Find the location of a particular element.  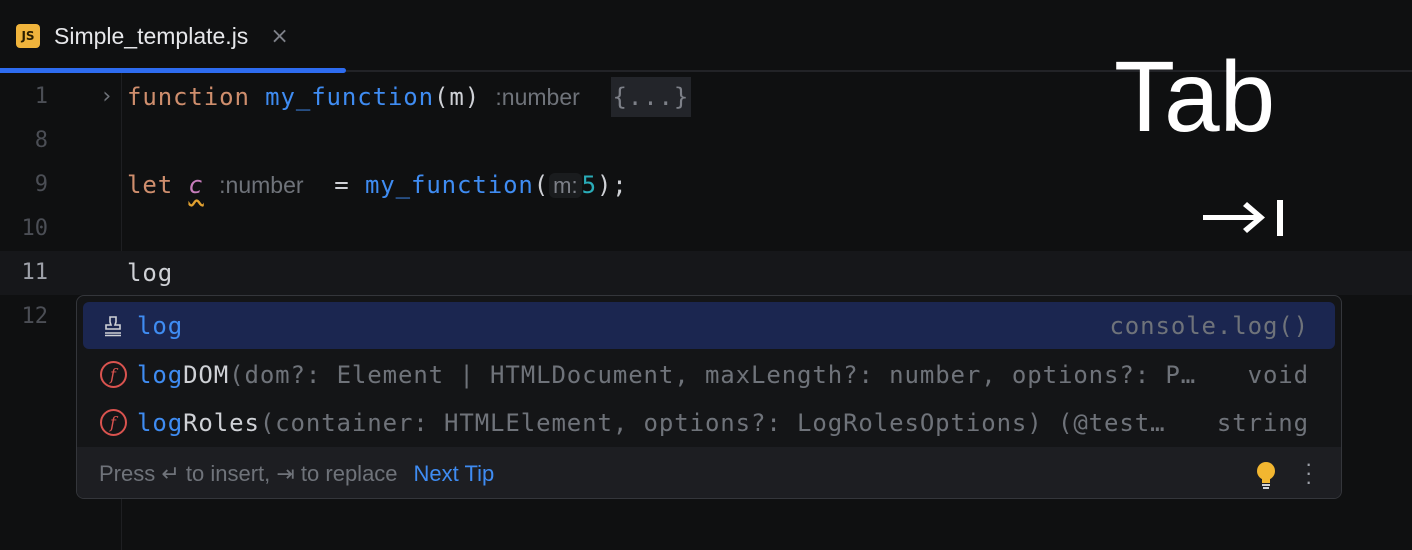

number-literal: 5 is located at coordinates (589, 185).